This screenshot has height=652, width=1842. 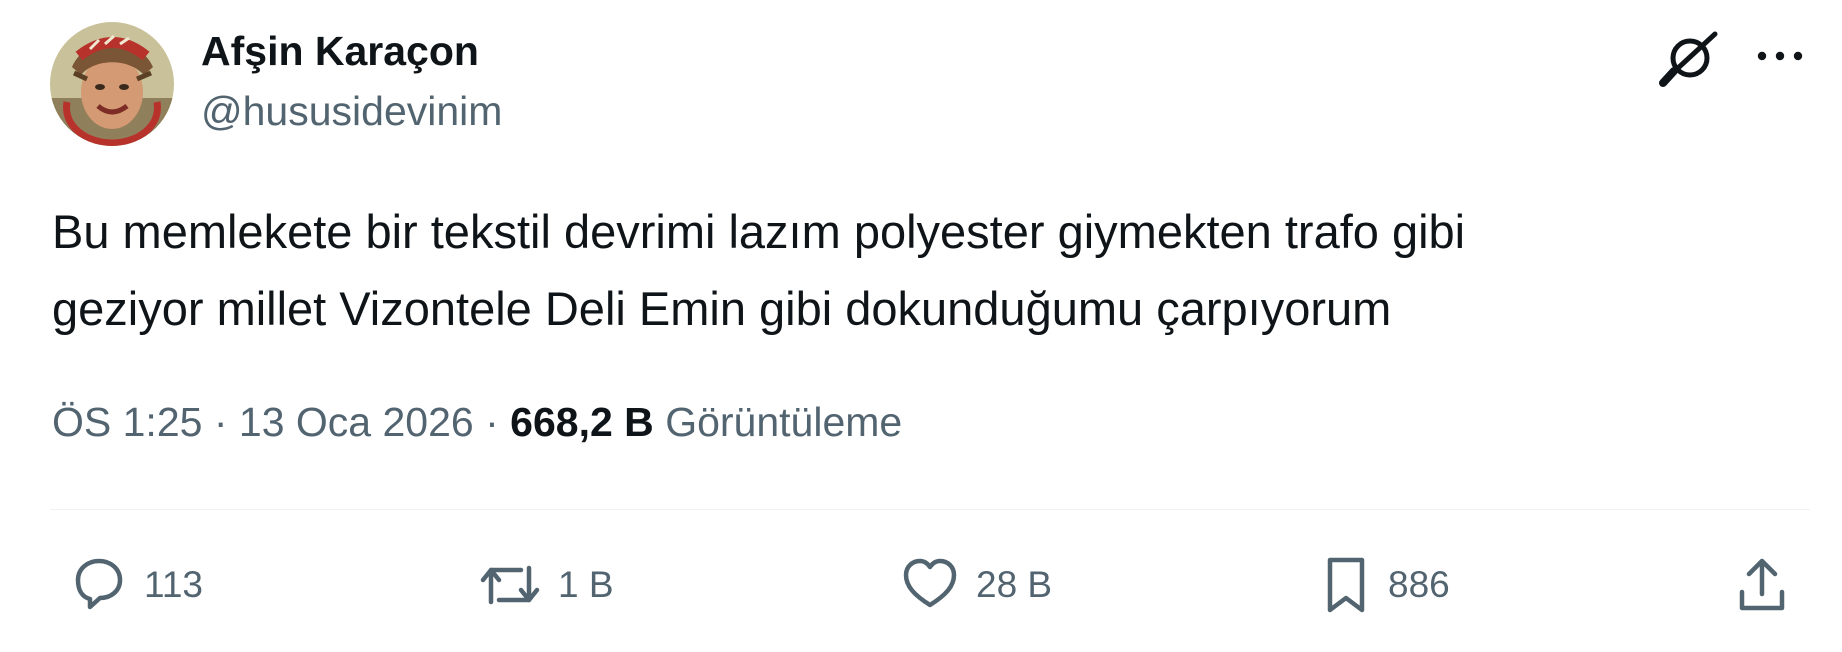 What do you see at coordinates (351, 111) in the screenshot?
I see `author-handle: @hususidevinim` at bounding box center [351, 111].